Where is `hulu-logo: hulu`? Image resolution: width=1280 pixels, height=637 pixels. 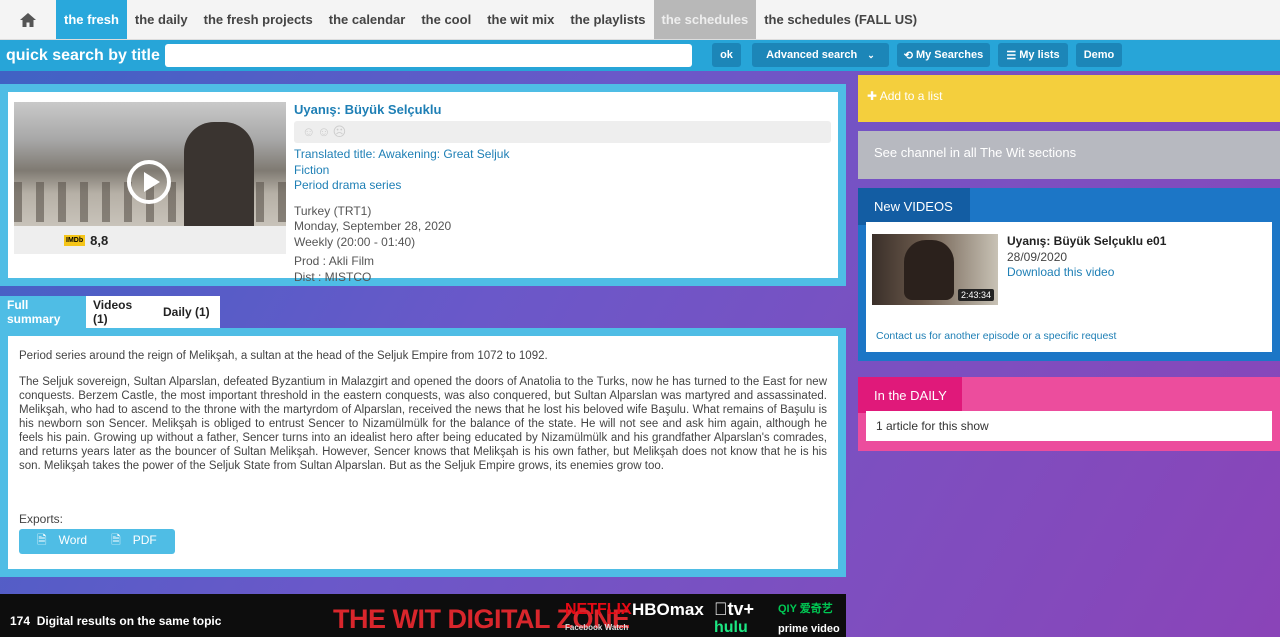 hulu-logo: hulu is located at coordinates (731, 627).